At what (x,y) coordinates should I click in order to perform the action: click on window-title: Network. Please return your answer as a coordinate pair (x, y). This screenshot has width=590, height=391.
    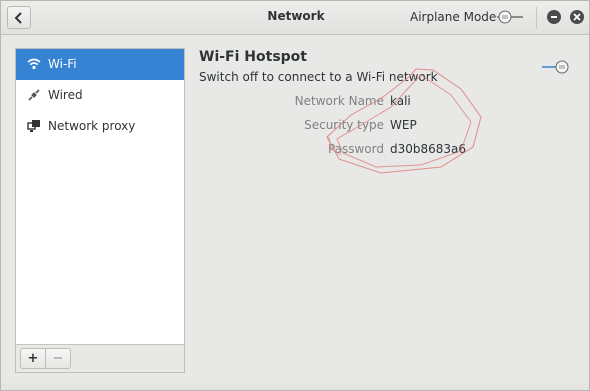
    Looking at the image, I should click on (296, 16).